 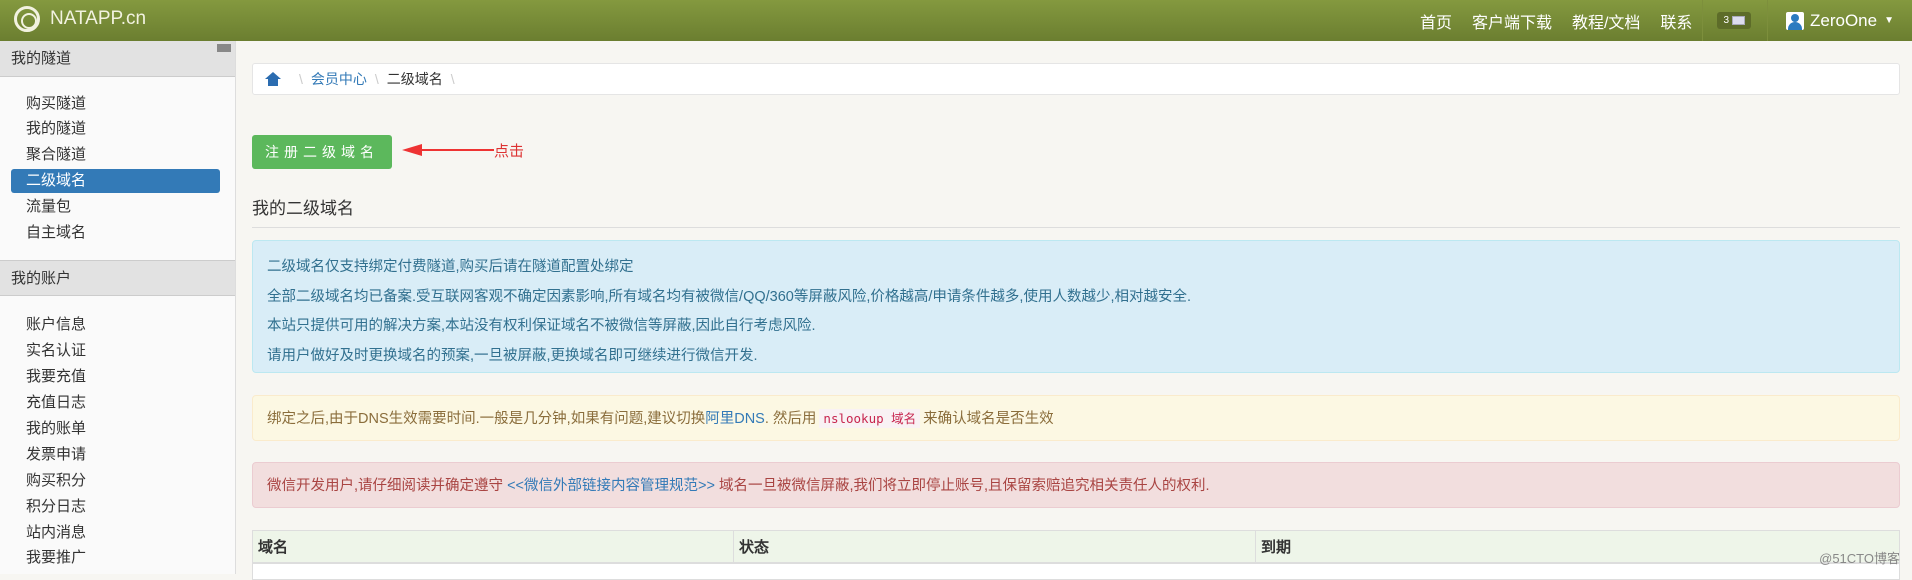 What do you see at coordinates (512, 355) in the screenshot?
I see `info-line: 请用户做好及时更换域名的预案,一旦被屏蔽,更换域名即可继续进行微信开发.` at bounding box center [512, 355].